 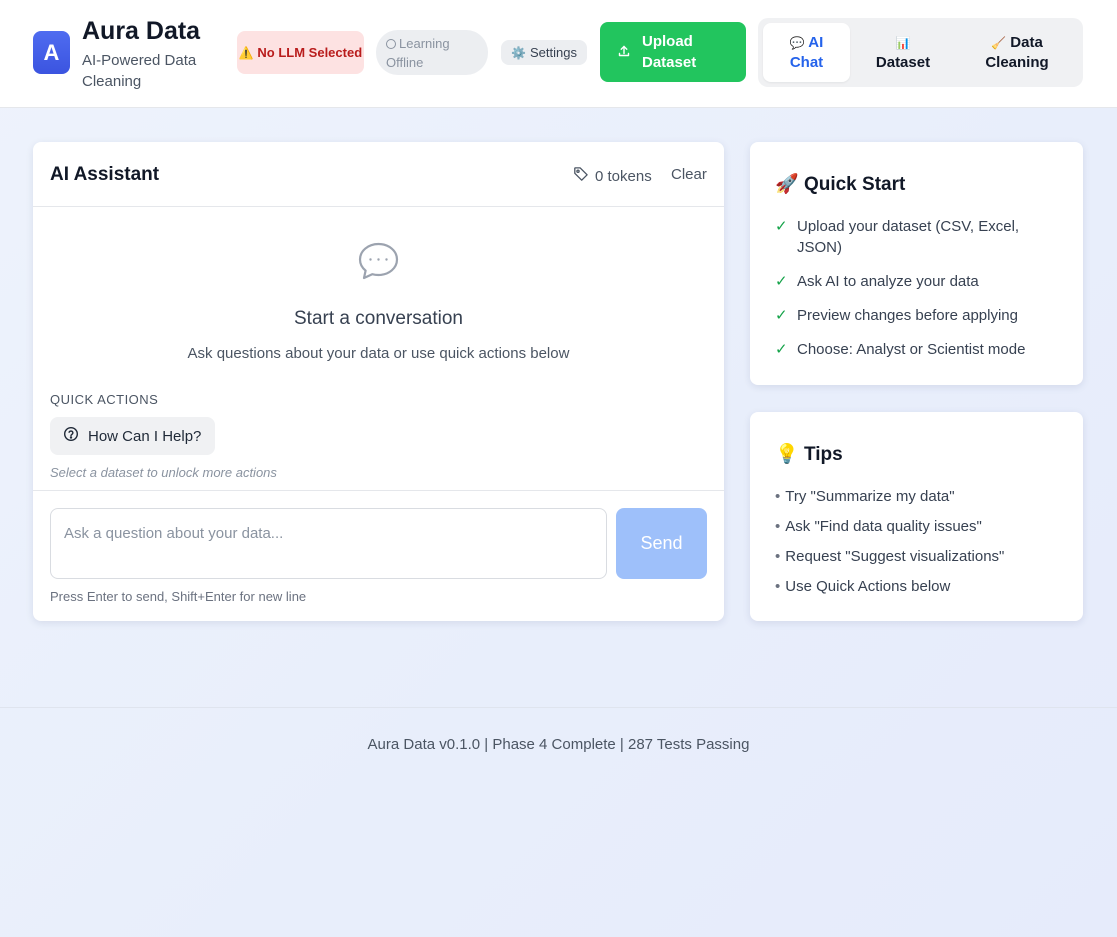 I want to click on upload-icon, so click(x=624, y=52).